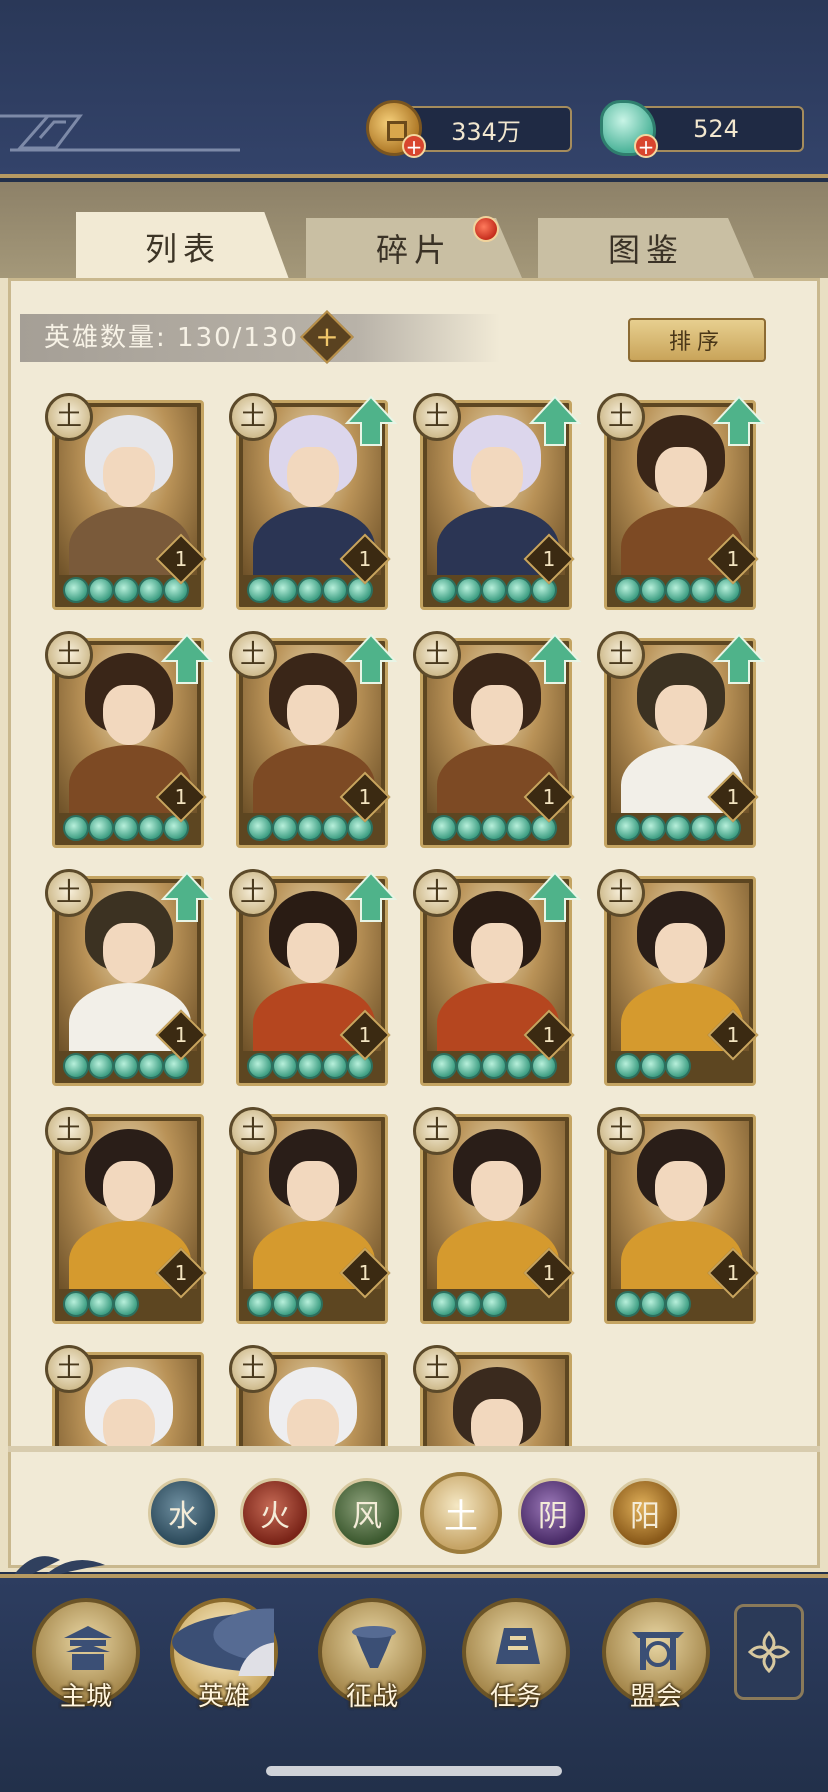 The image size is (828, 1792). What do you see at coordinates (223, 1697) in the screenshot?
I see `nav-hero-label: 英雄` at bounding box center [223, 1697].